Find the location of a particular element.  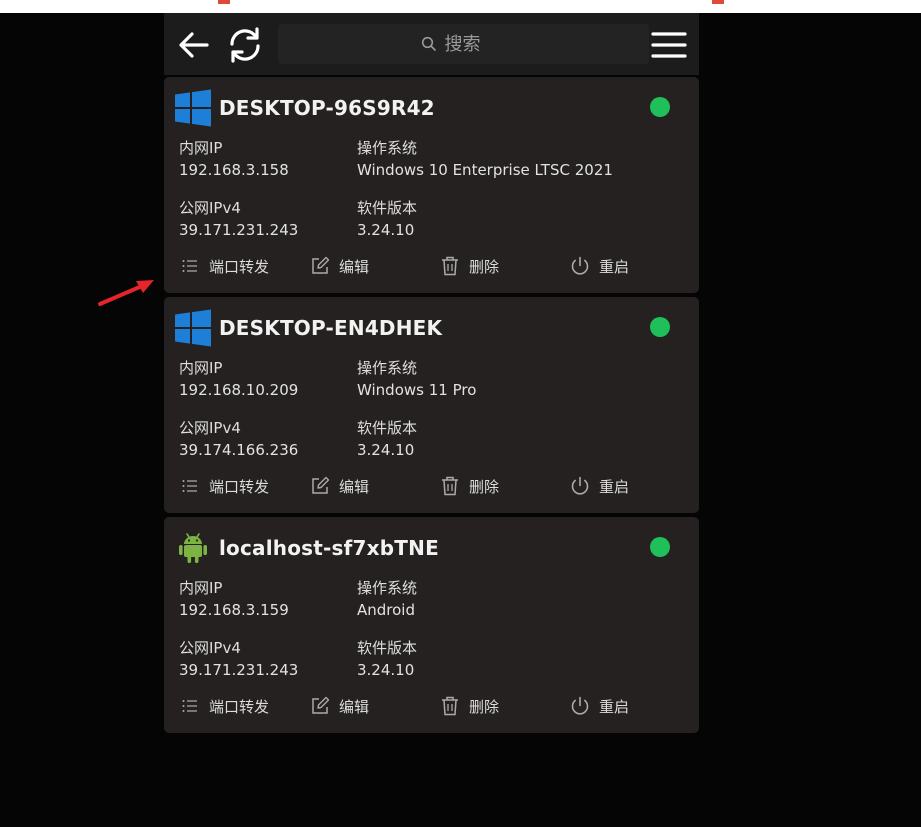

lan-ip-field: 内网IP 192.168.3.158 is located at coordinates (234, 159).